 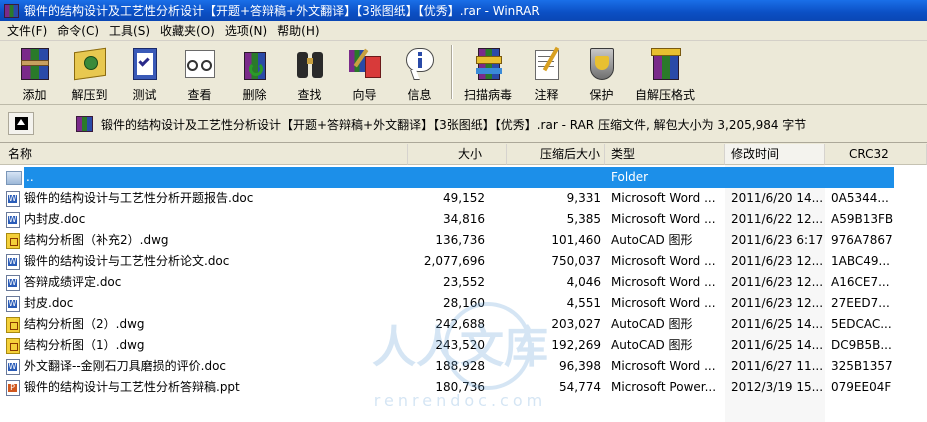 I want to click on up-folder-button, so click(x=21, y=123).